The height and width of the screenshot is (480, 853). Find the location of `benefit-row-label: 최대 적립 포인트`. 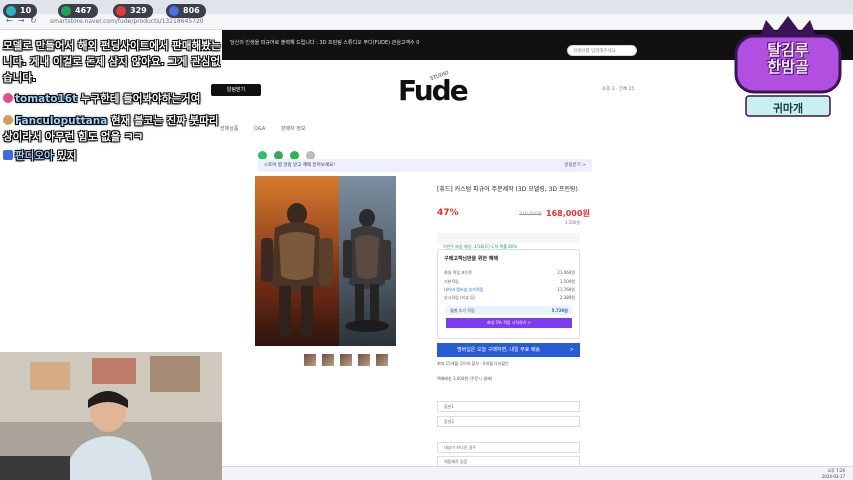

benefit-row-label: 최대 적립 포인트 is located at coordinates (458, 272).